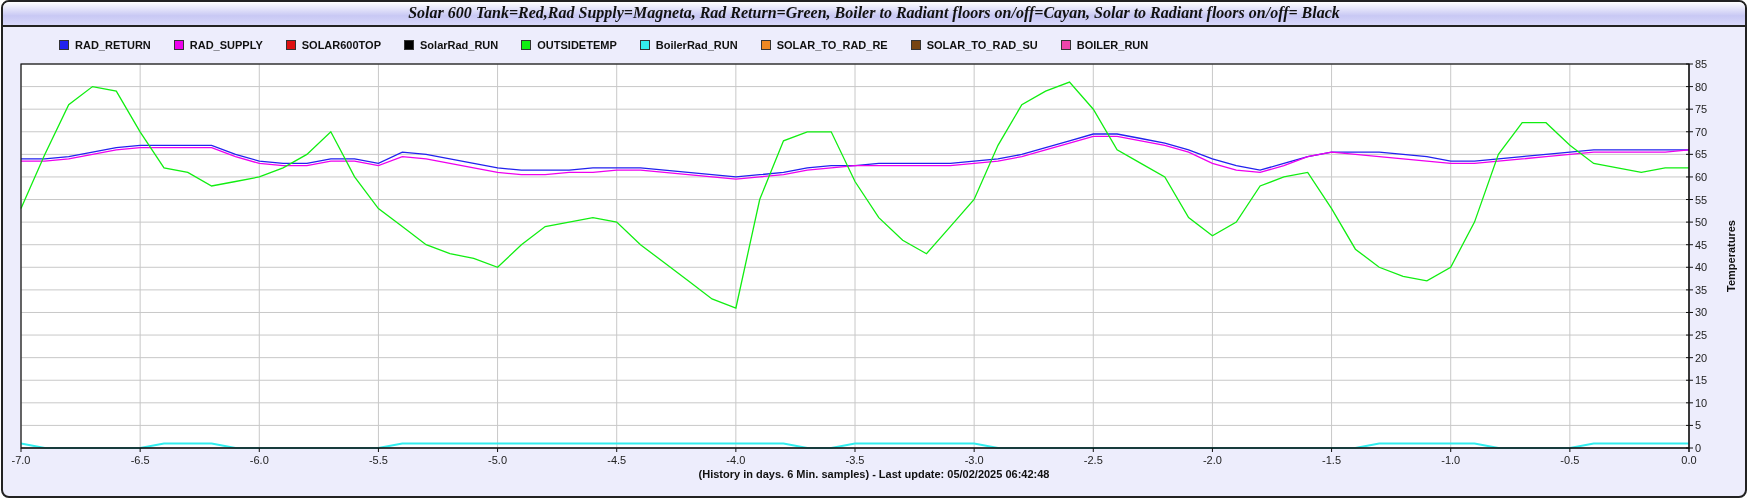 This screenshot has width=1750, height=500. I want to click on tick-label: 20, so click(1701, 357).